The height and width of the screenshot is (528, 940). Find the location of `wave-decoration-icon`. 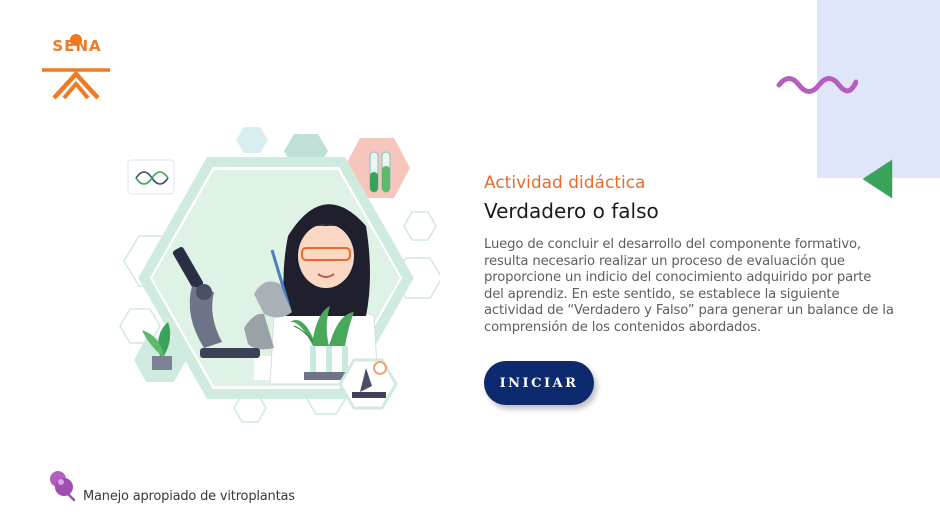

wave-decoration-icon is located at coordinates (817, 85).